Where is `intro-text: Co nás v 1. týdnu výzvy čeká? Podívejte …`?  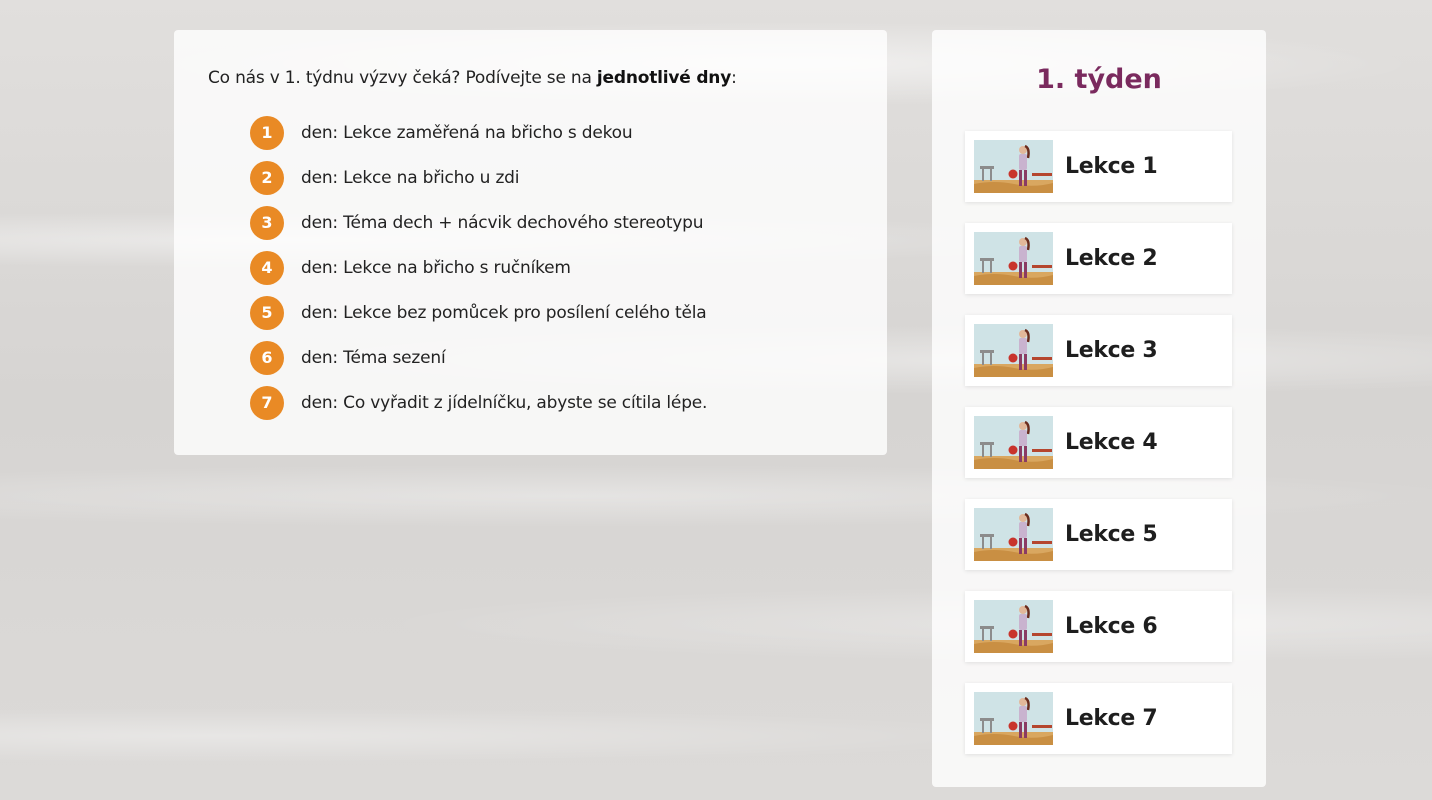
intro-text: Co nás v 1. týdnu výzvy čeká? Podívejte … is located at coordinates (530, 78).